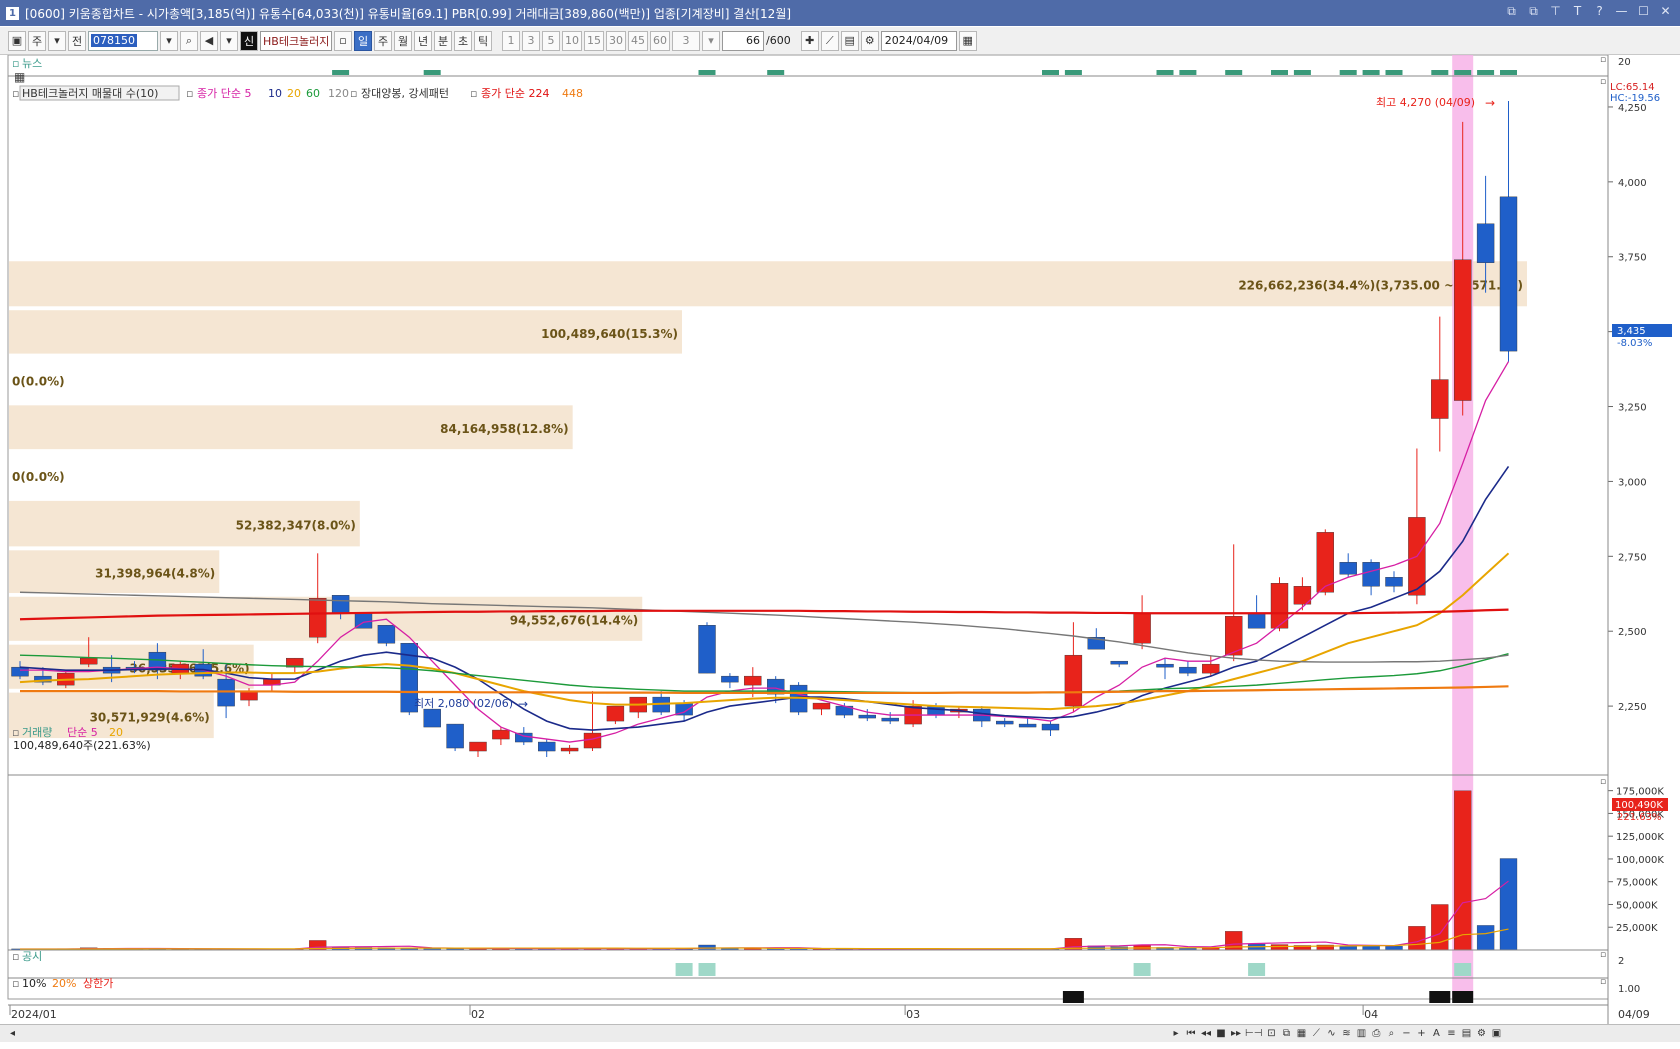 Image resolution: width=1680 pixels, height=1049 pixels. Describe the element at coordinates (17, 40) in the screenshot. I see `layout-icon: ▣` at that location.